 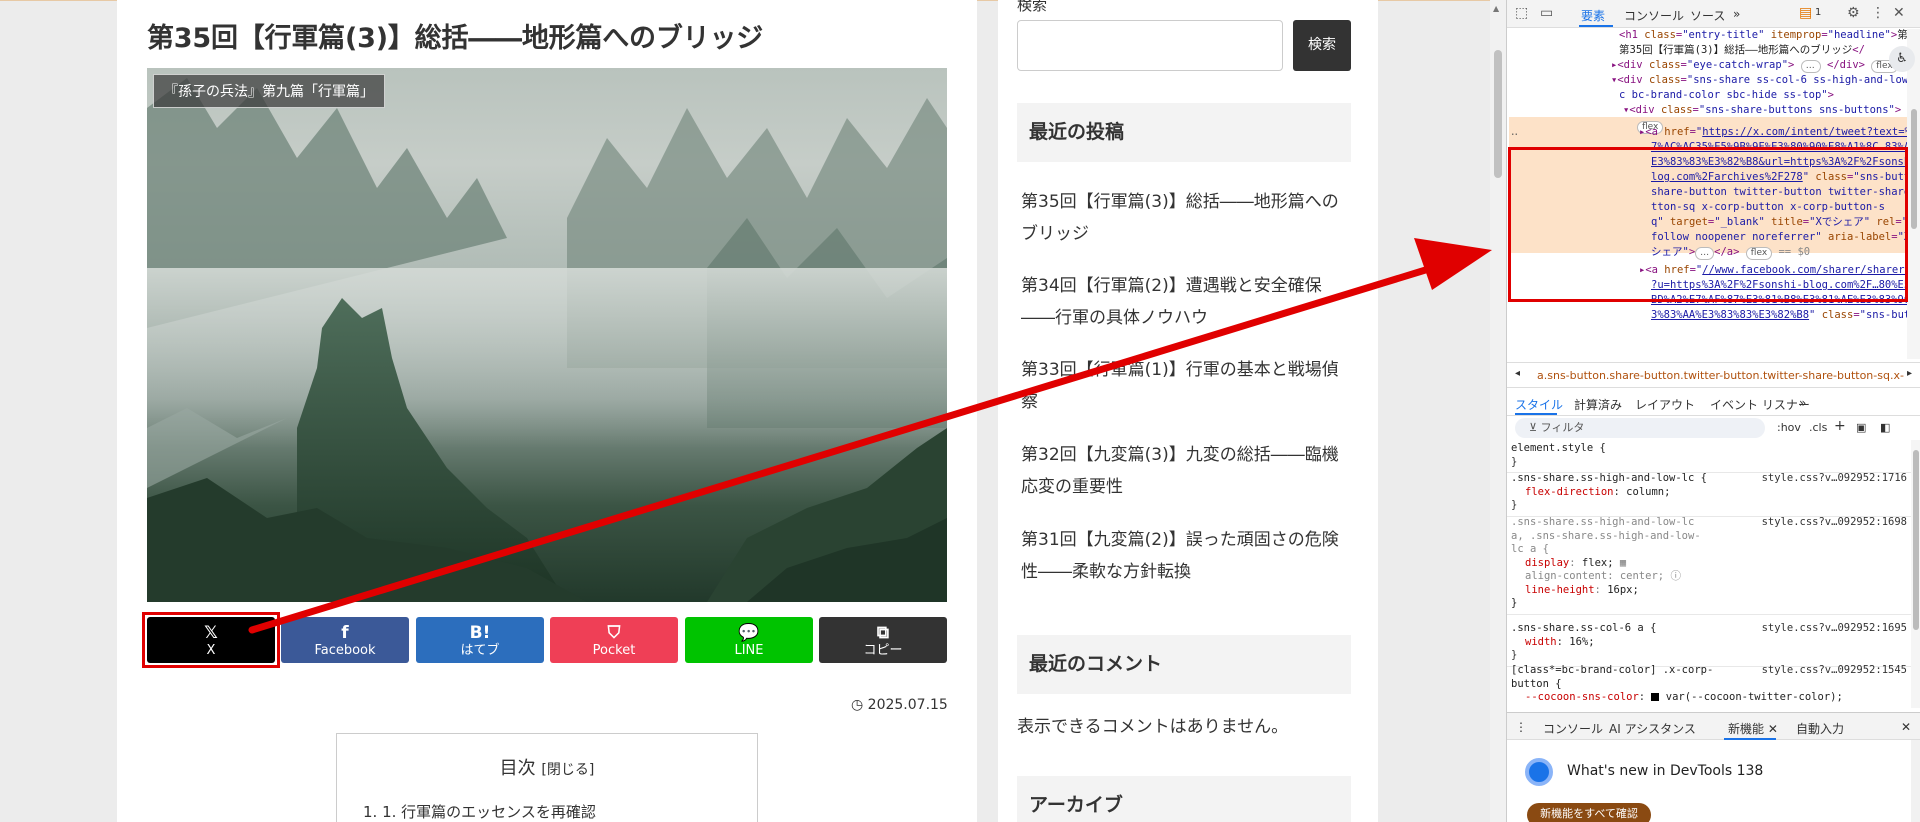 I want to click on inspect-element-icon: ⬚, so click(x=1521, y=13).